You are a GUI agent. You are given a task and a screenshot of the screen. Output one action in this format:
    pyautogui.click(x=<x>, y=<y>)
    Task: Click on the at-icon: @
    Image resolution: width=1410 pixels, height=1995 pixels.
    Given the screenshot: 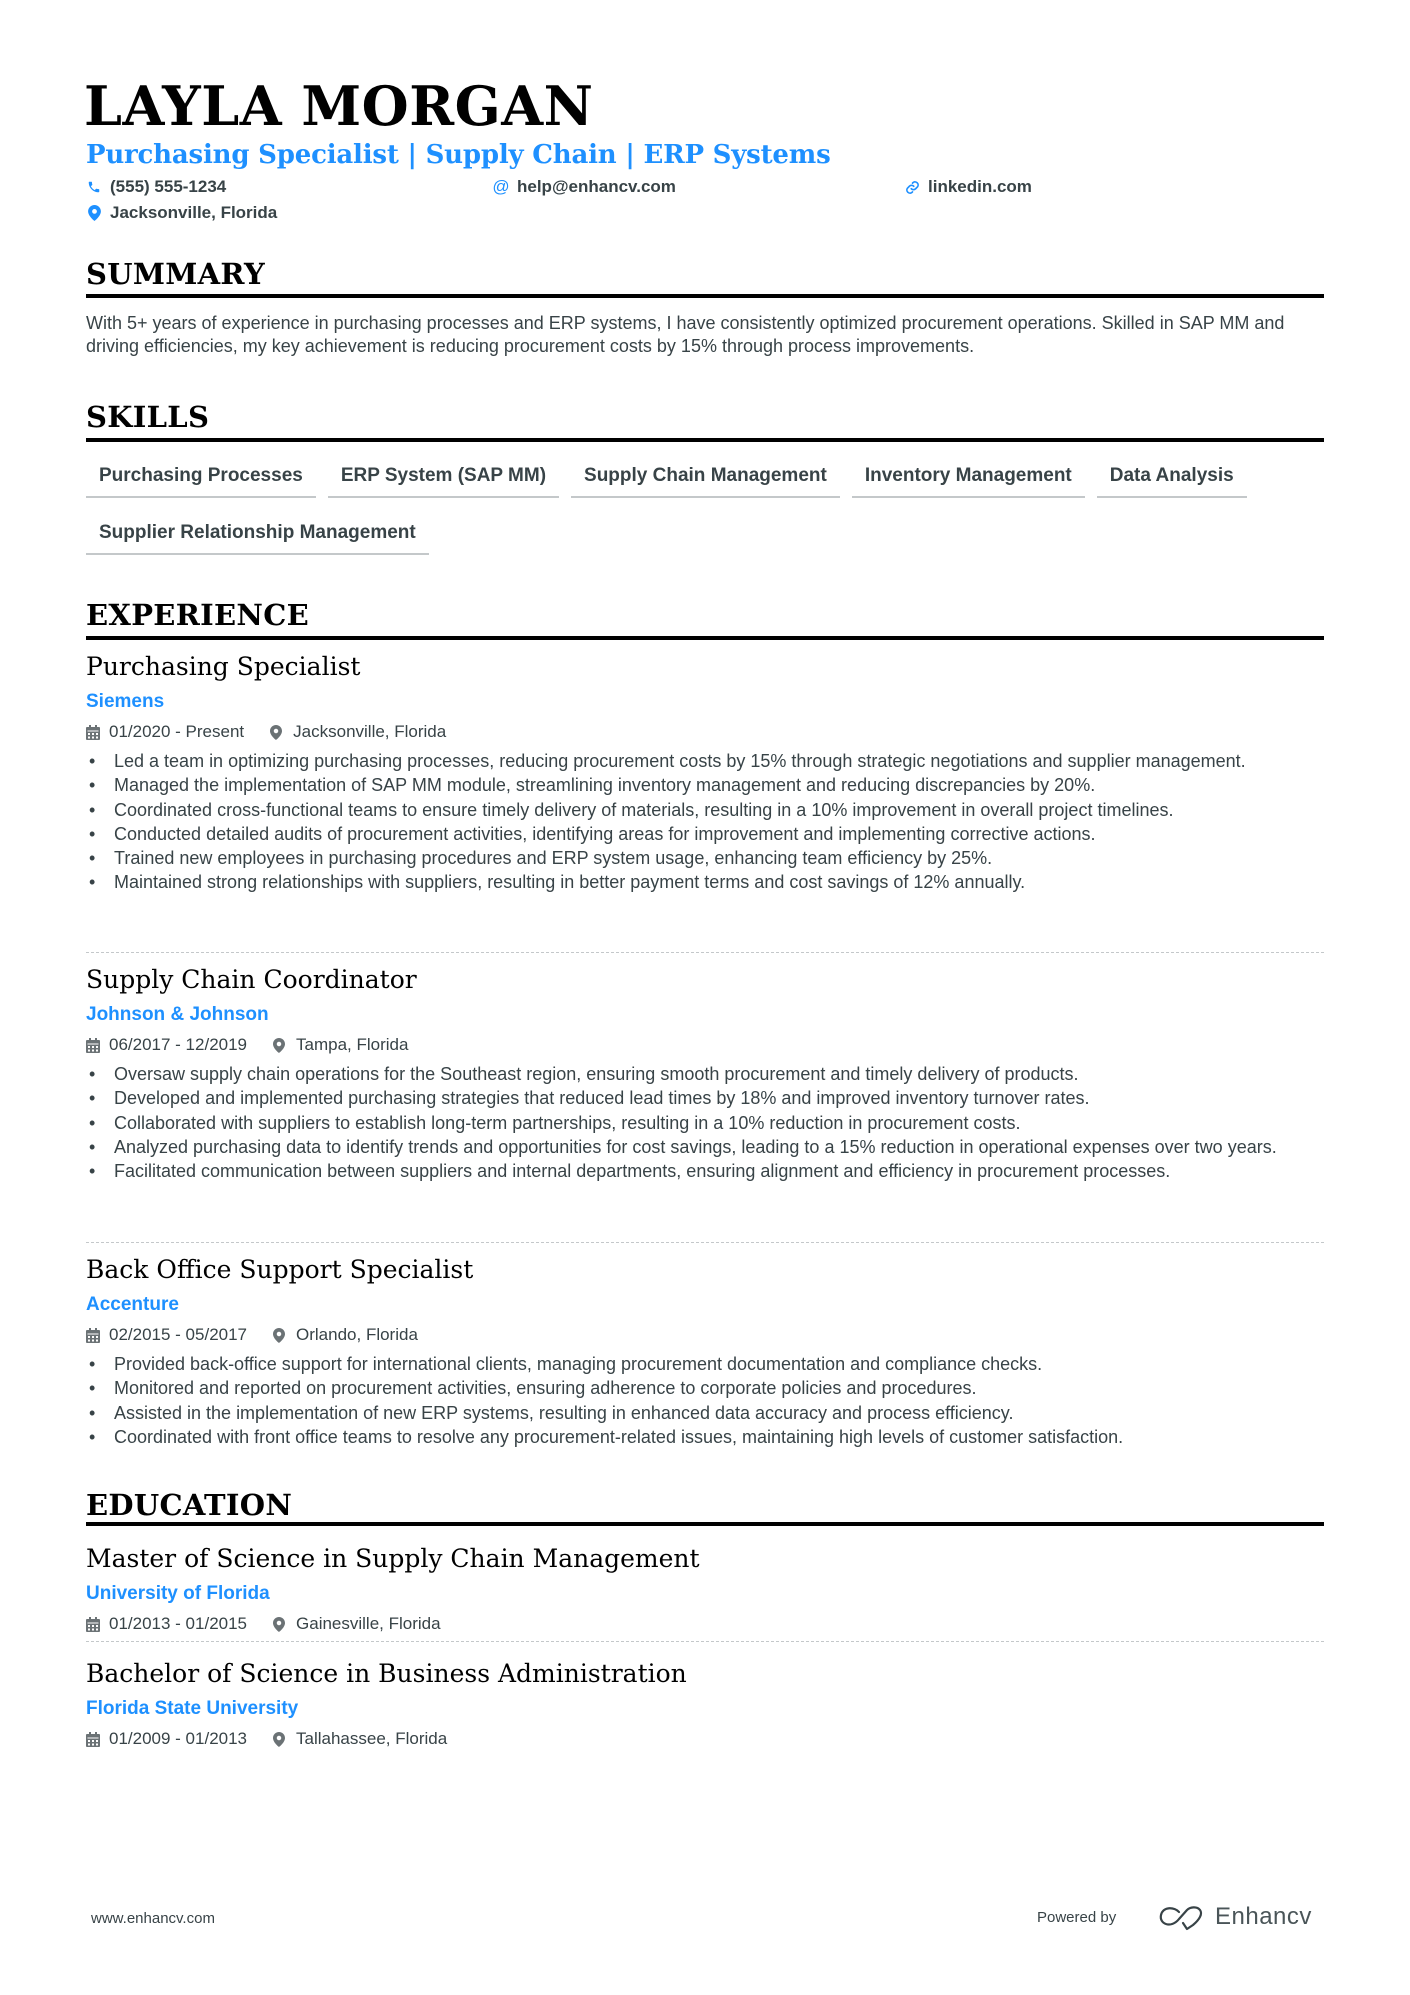 What is the action you would take?
    pyautogui.click(x=501, y=186)
    